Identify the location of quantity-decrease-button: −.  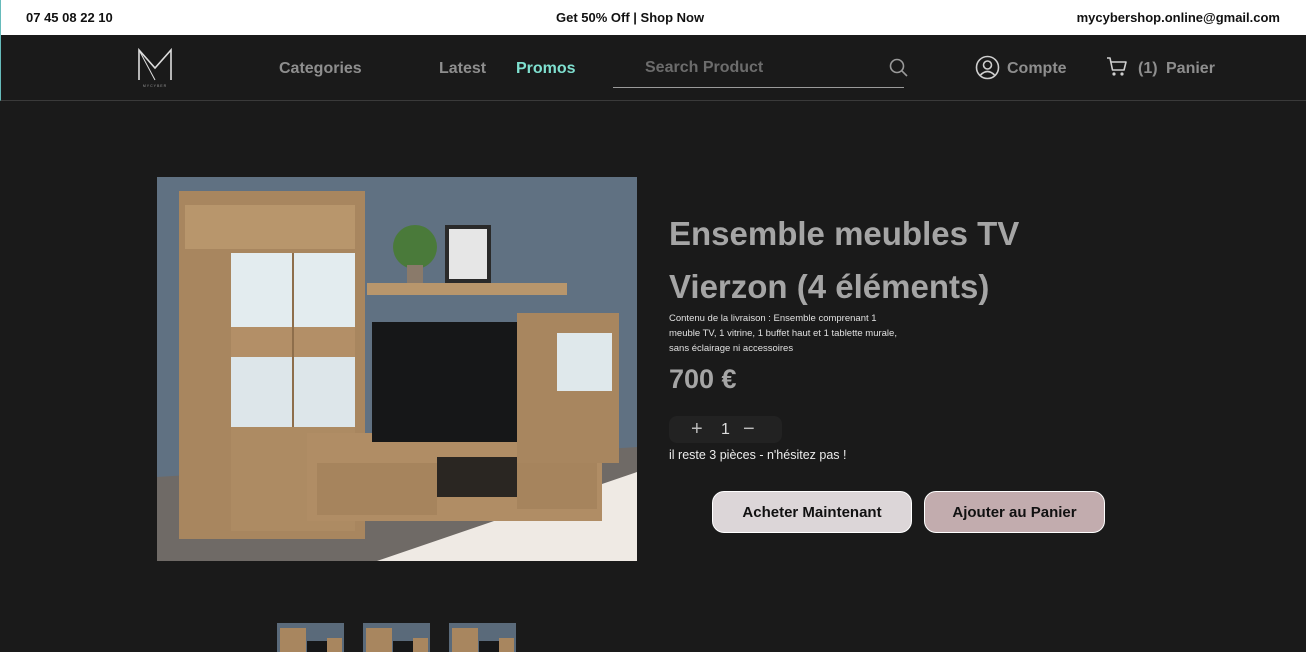
(749, 429).